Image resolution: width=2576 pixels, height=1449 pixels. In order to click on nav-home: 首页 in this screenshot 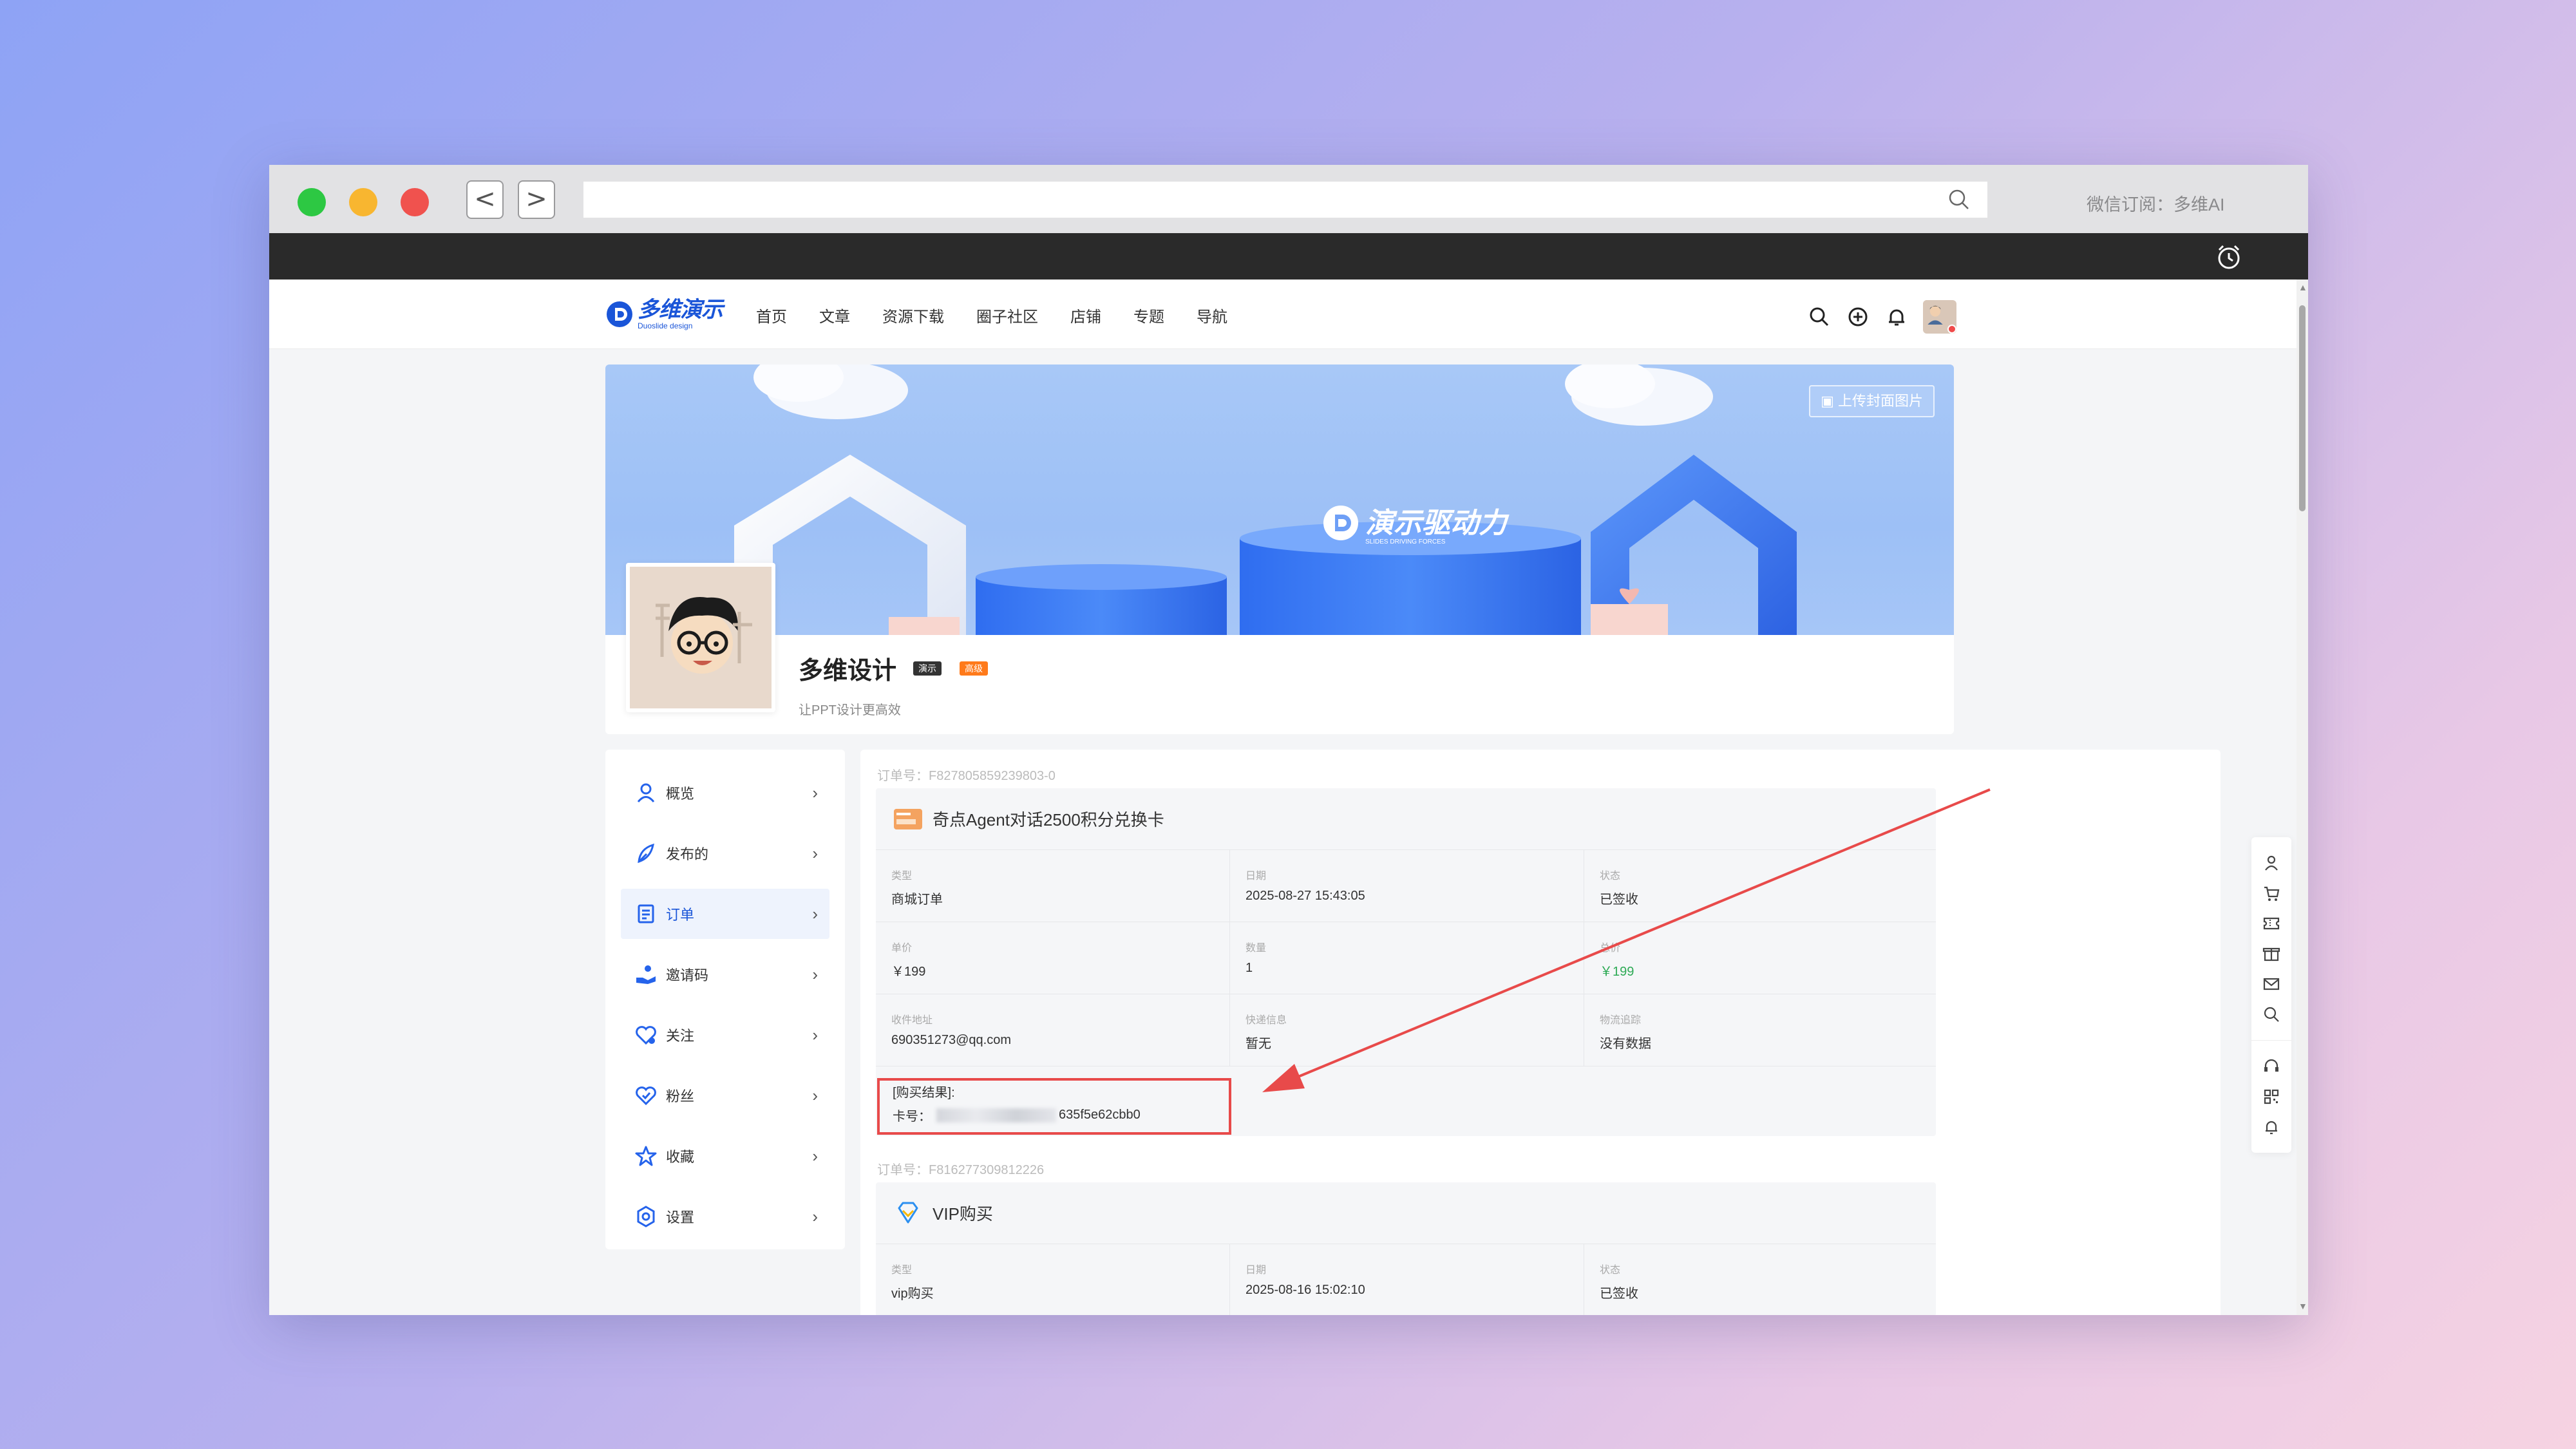, I will do `click(772, 315)`.